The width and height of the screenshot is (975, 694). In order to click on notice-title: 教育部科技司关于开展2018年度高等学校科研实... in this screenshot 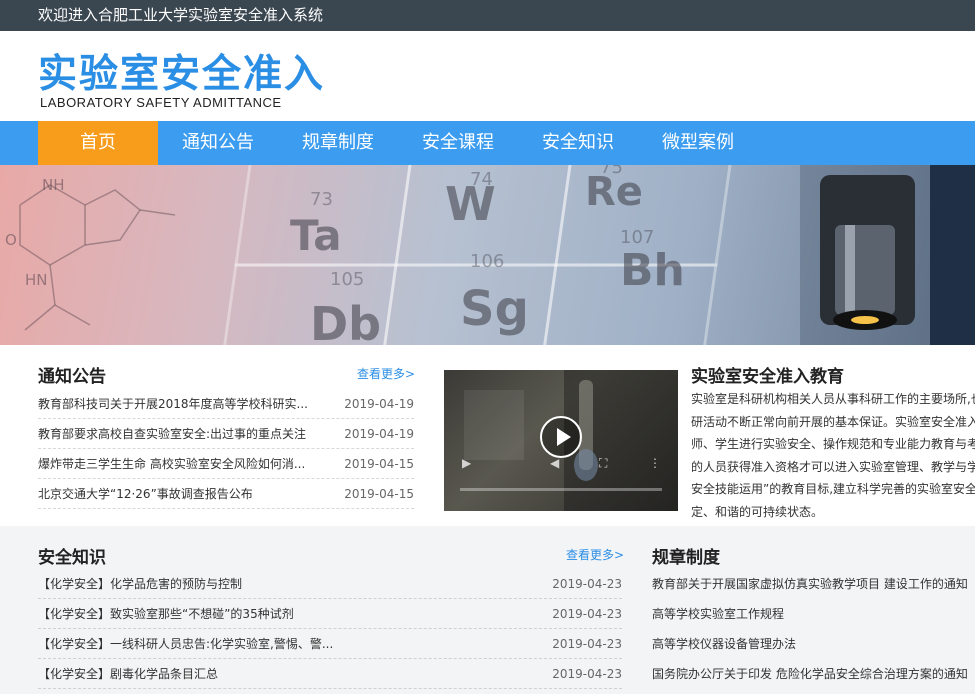, I will do `click(178, 404)`.